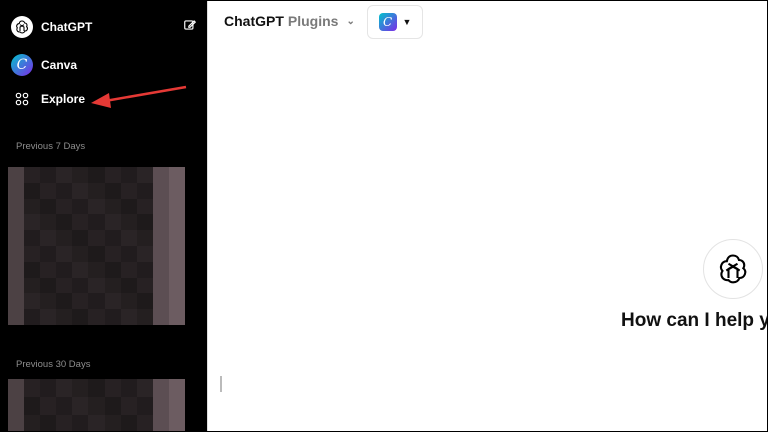 The height and width of the screenshot is (432, 768). I want to click on sidebar-item-label: Explore, so click(63, 99).